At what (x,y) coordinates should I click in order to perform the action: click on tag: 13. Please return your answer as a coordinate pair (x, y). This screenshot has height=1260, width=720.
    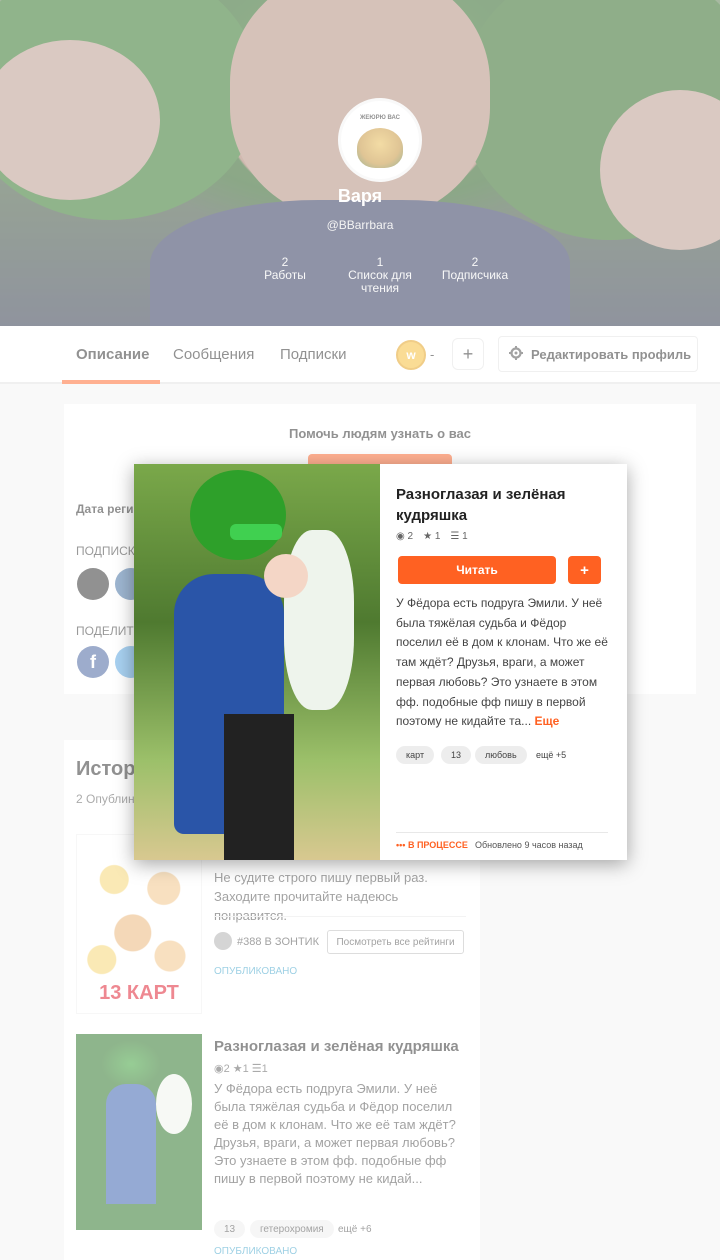
    Looking at the image, I should click on (456, 755).